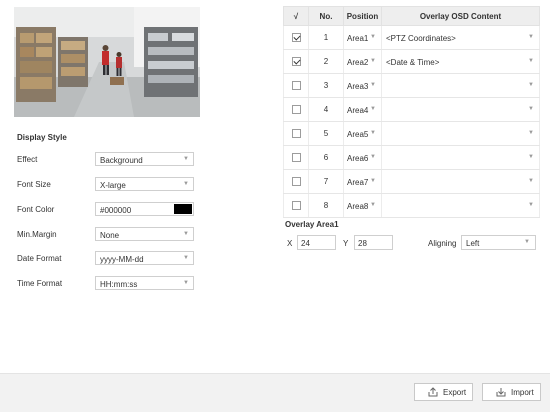 This screenshot has width=550, height=412. Describe the element at coordinates (442, 243) in the screenshot. I see `aligning-label: Aligning` at that location.